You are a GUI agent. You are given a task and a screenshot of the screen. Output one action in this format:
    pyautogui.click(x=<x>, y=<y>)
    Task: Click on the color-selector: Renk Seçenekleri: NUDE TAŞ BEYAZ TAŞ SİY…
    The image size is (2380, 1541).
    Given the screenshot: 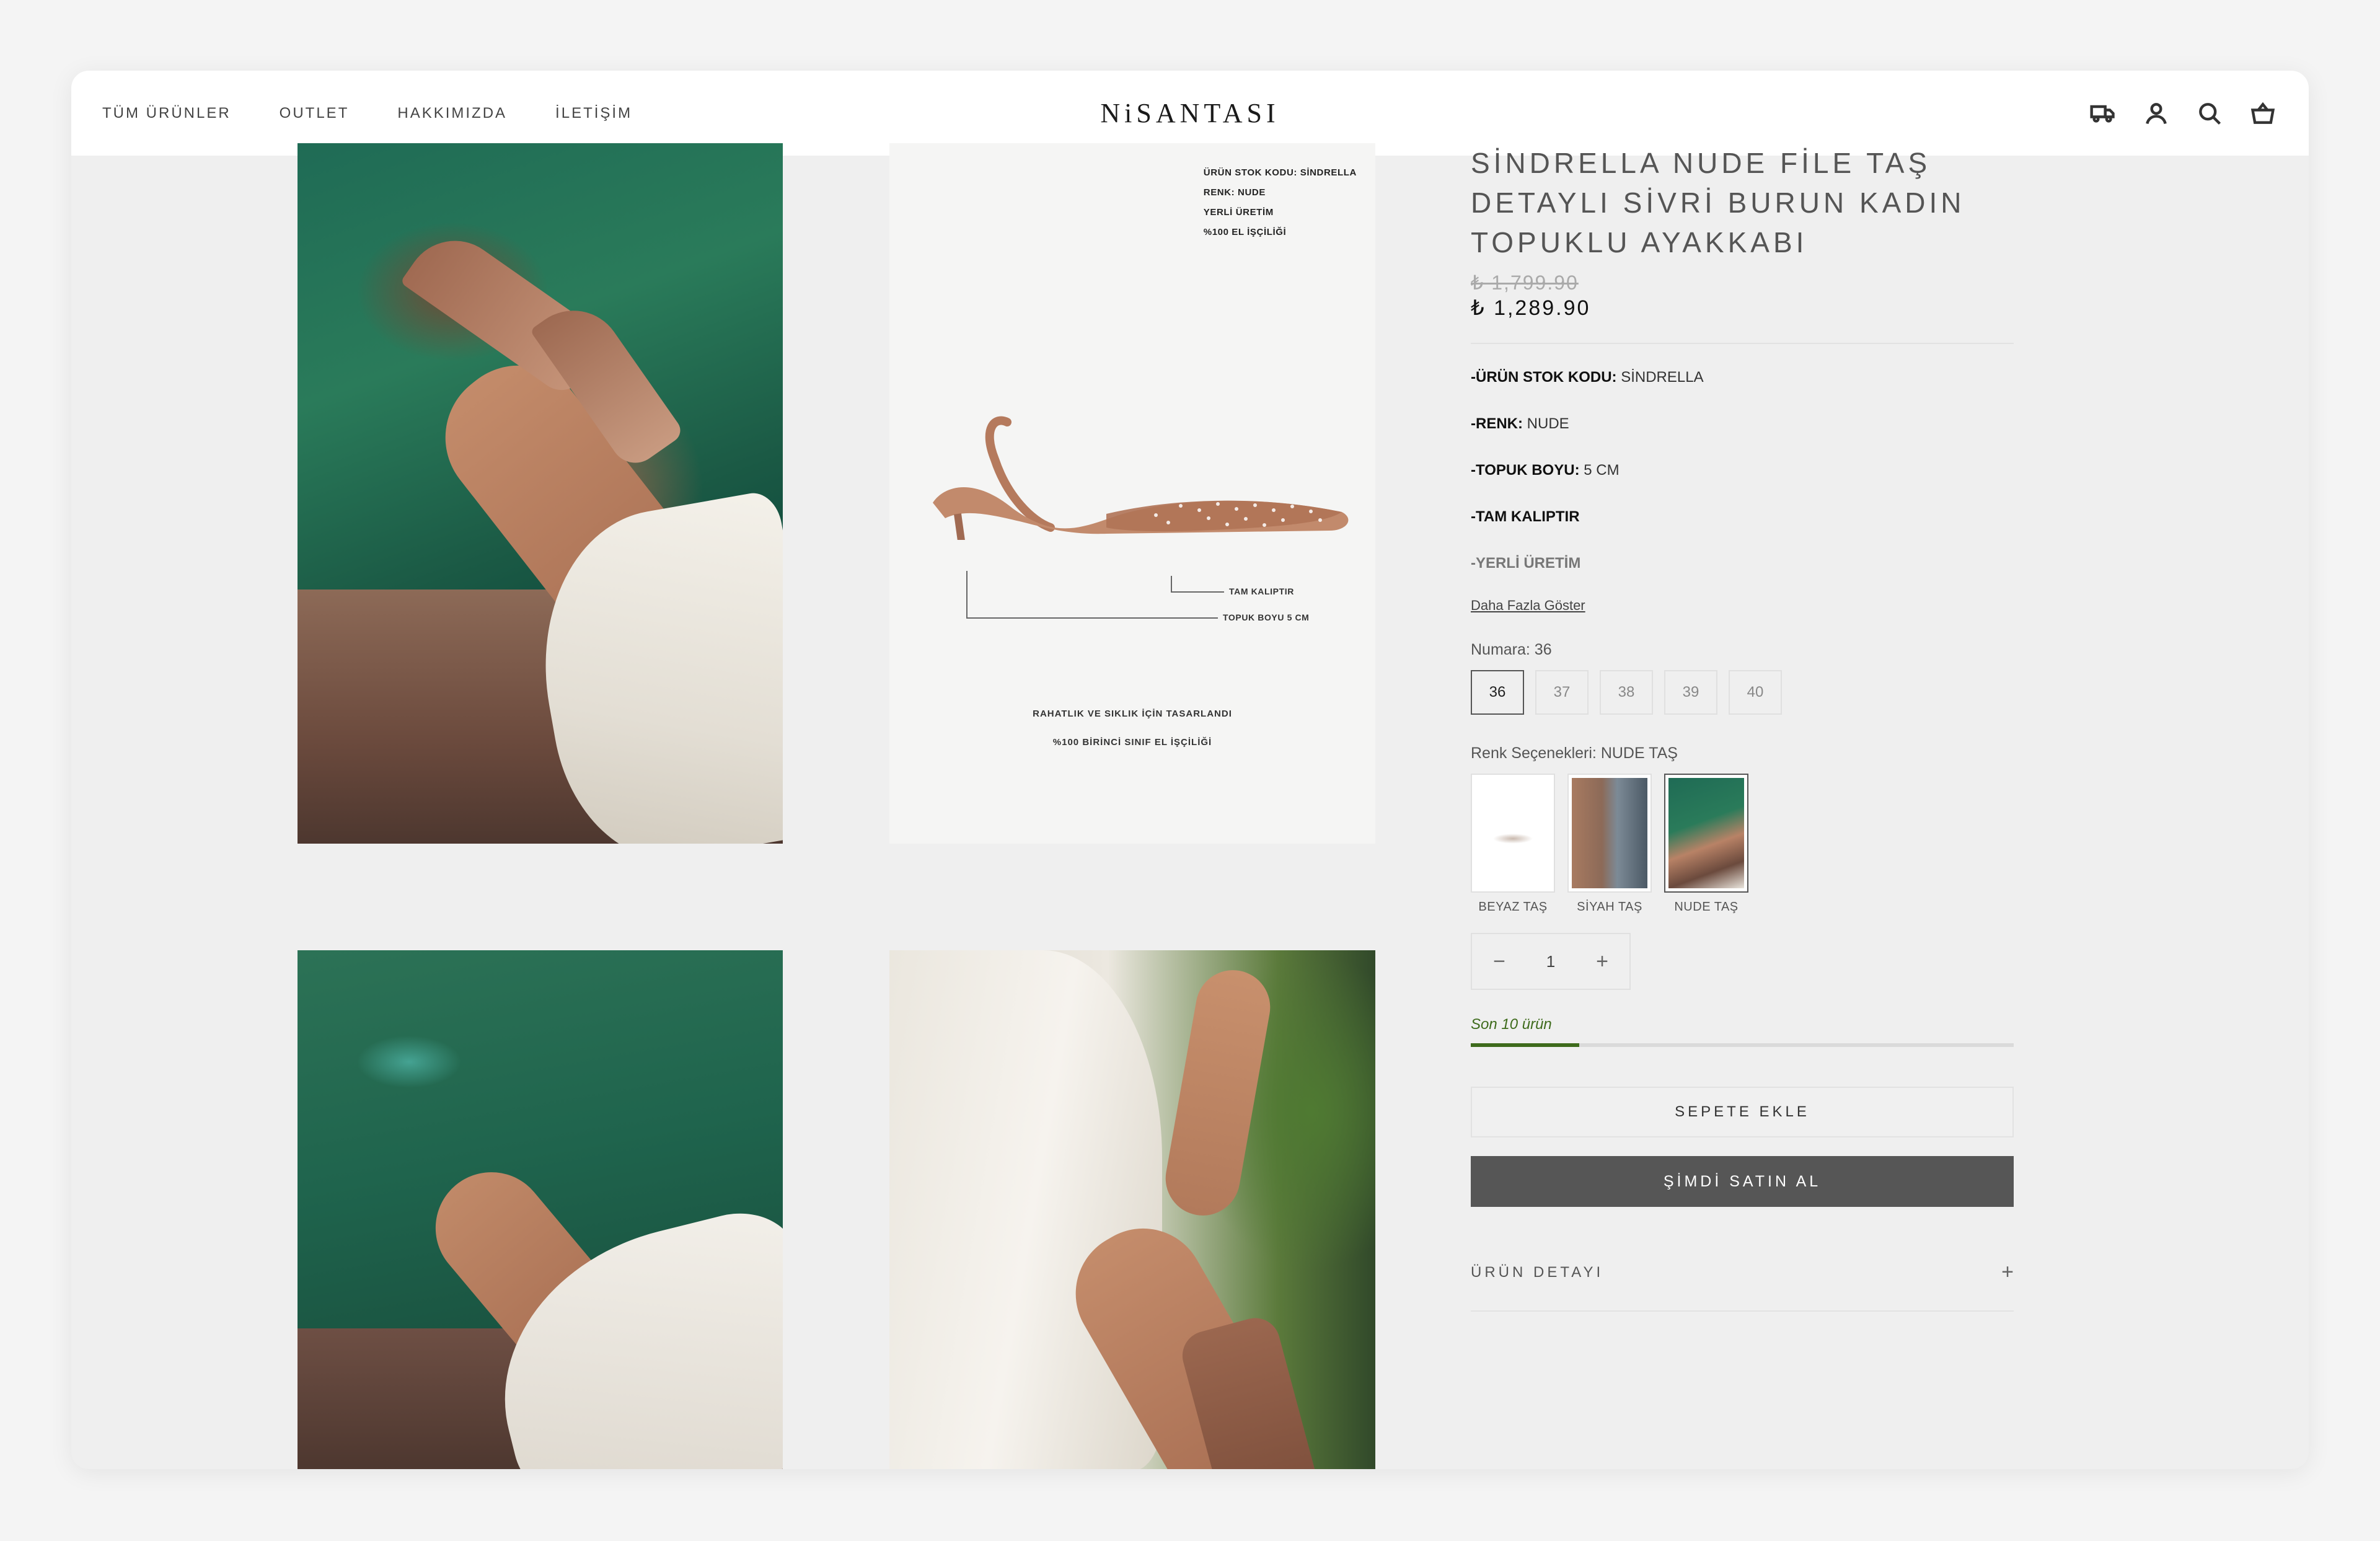 What is the action you would take?
    pyautogui.click(x=1742, y=829)
    